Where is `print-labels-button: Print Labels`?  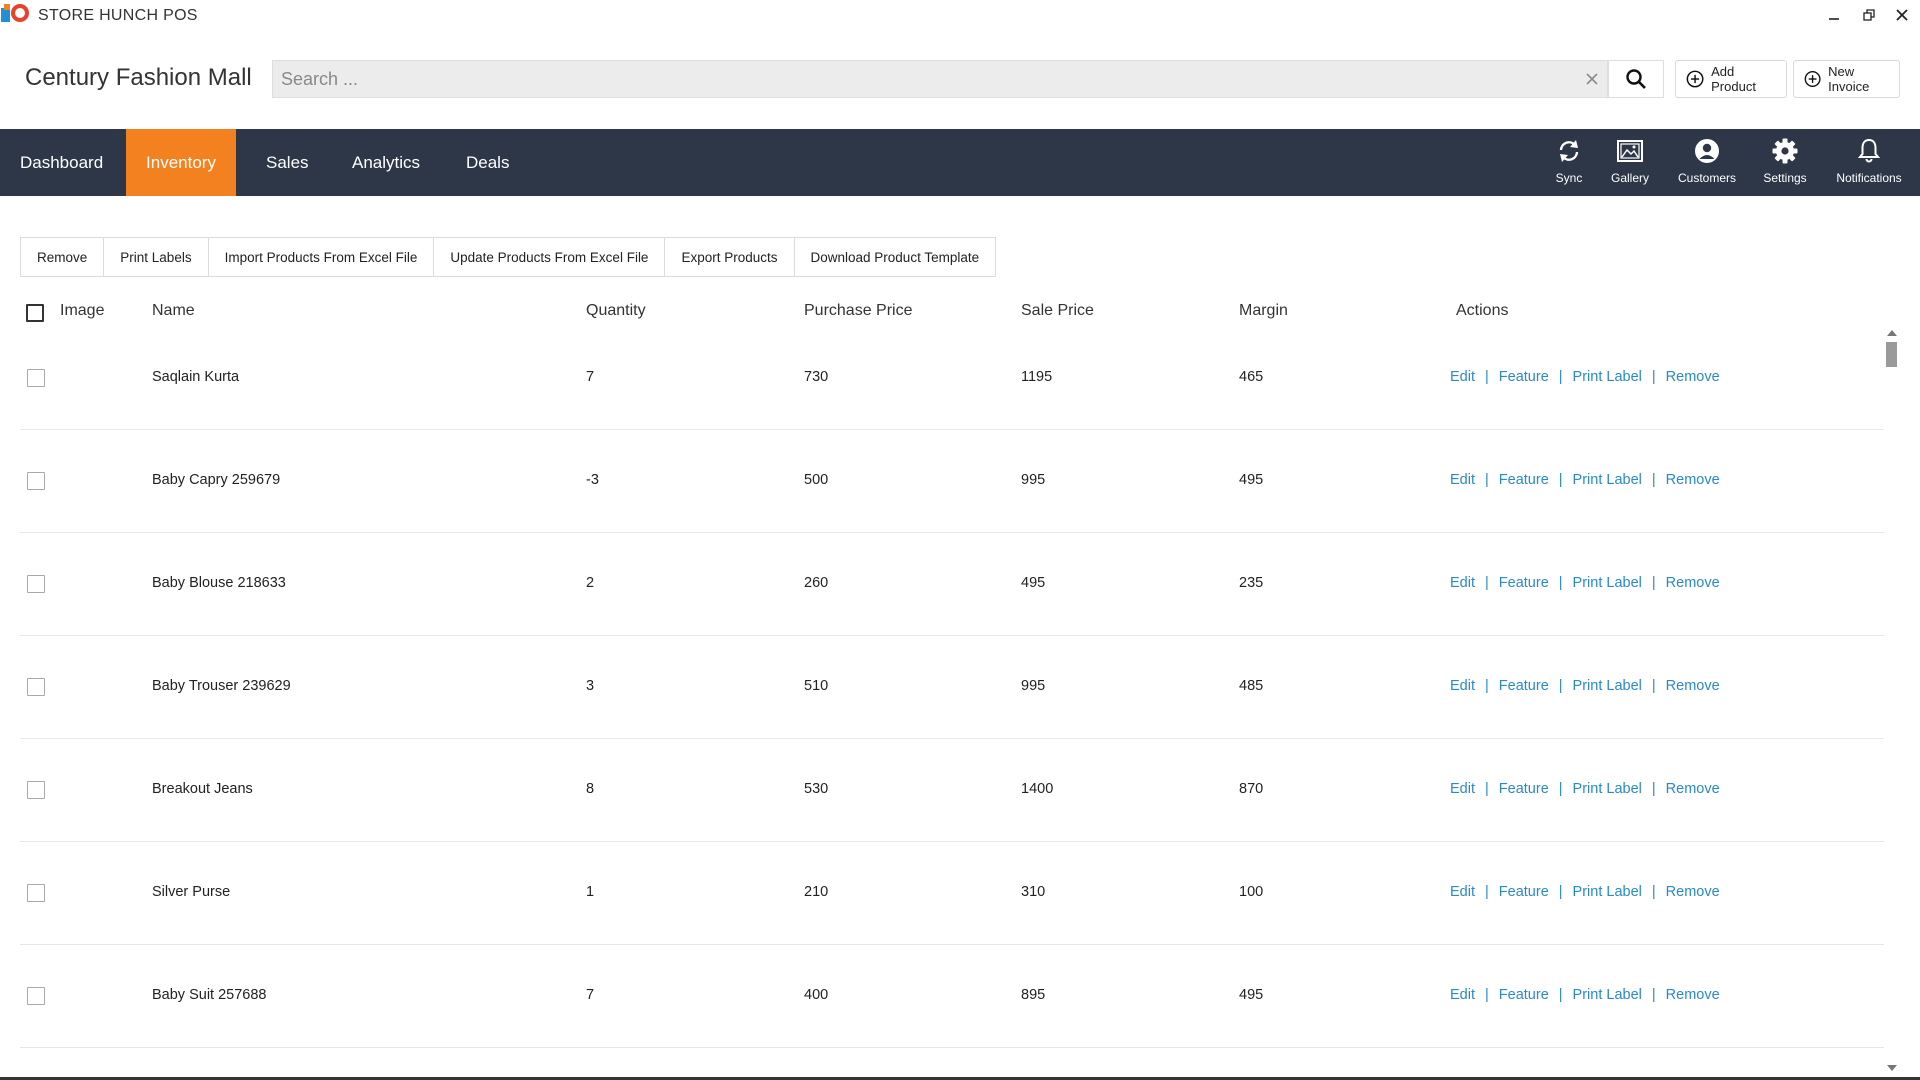
print-labels-button: Print Labels is located at coordinates (156, 257).